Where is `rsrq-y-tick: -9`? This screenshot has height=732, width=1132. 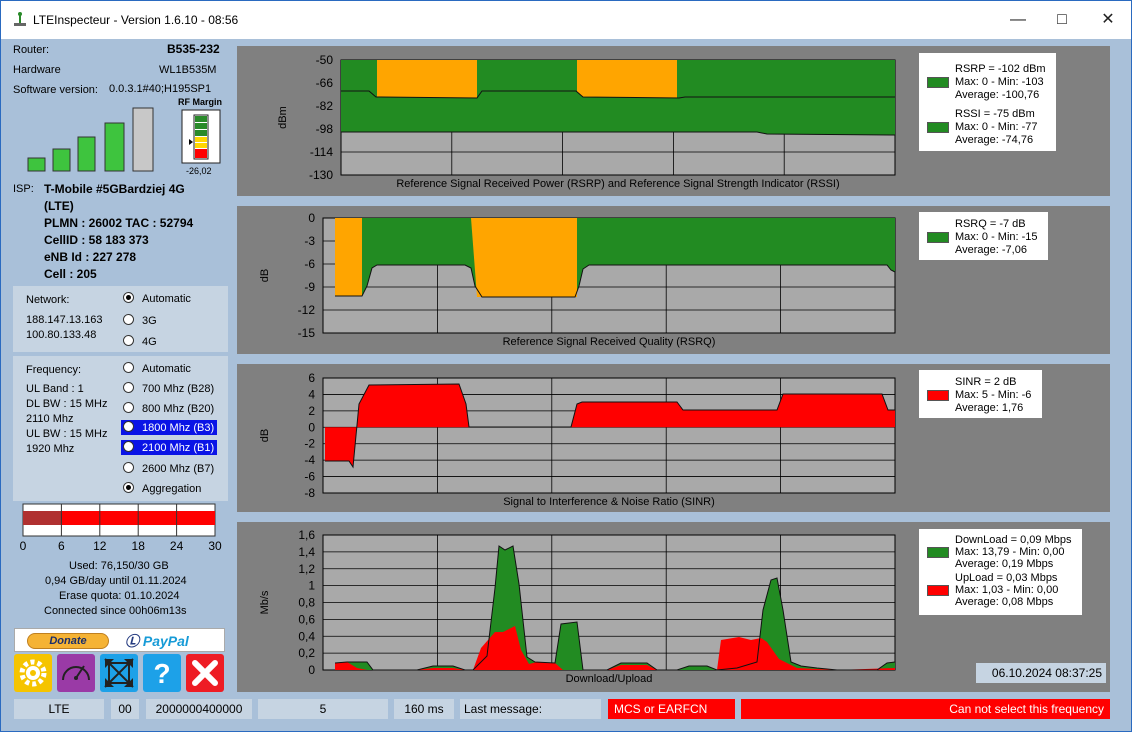 rsrq-y-tick: -9 is located at coordinates (309, 287).